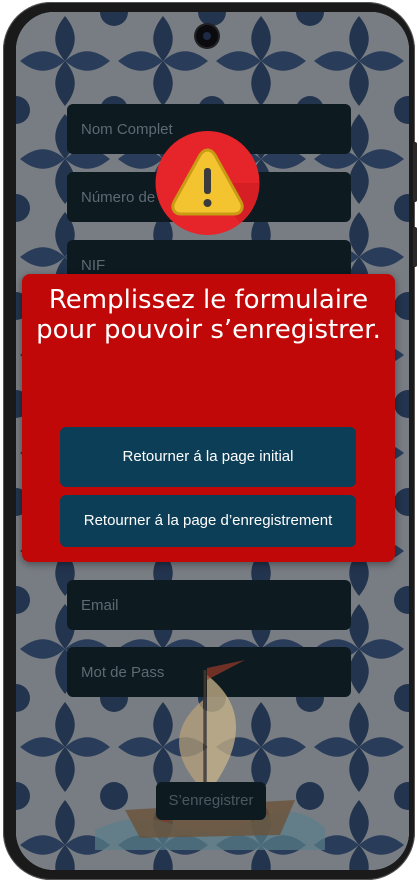  Describe the element at coordinates (100, 605) in the screenshot. I see `email-placeholder: Email` at that location.